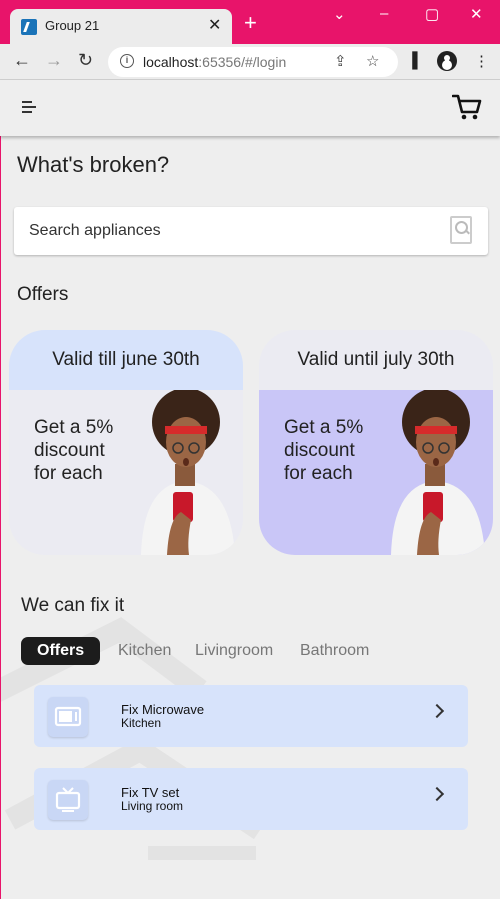  I want to click on tab-kitchen: Kitchen, so click(144, 651).